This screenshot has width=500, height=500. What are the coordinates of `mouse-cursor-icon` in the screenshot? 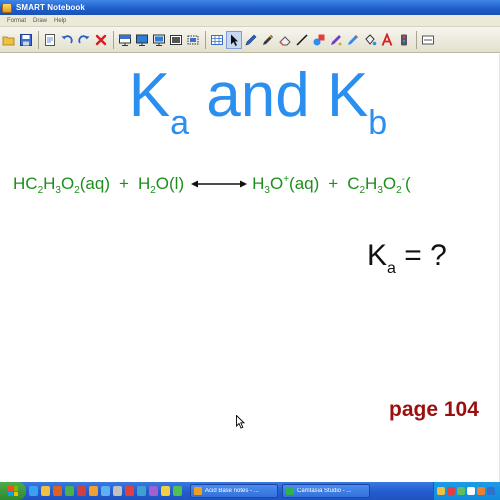 It's located at (240, 422).